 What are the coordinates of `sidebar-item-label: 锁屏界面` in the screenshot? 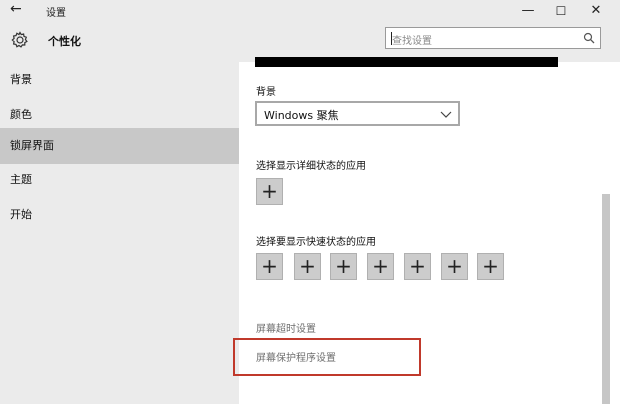 It's located at (32, 145).